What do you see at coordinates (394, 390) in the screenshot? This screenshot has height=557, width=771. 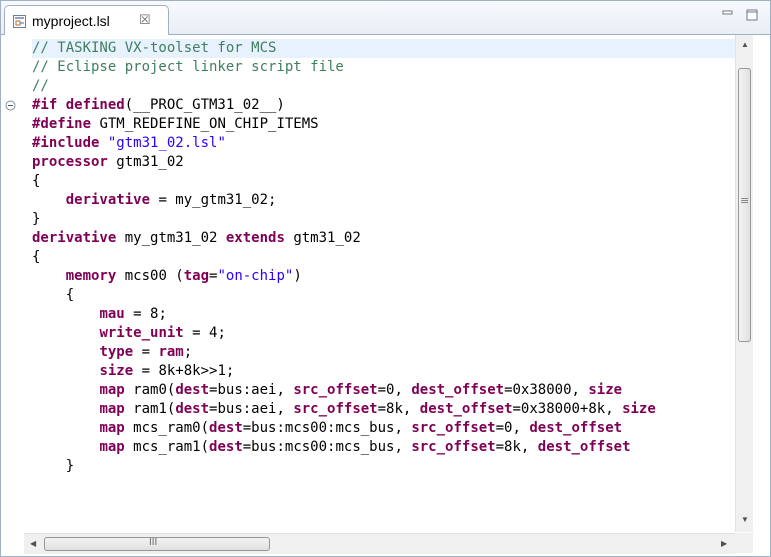 I see `code-token: =0,` at bounding box center [394, 390].